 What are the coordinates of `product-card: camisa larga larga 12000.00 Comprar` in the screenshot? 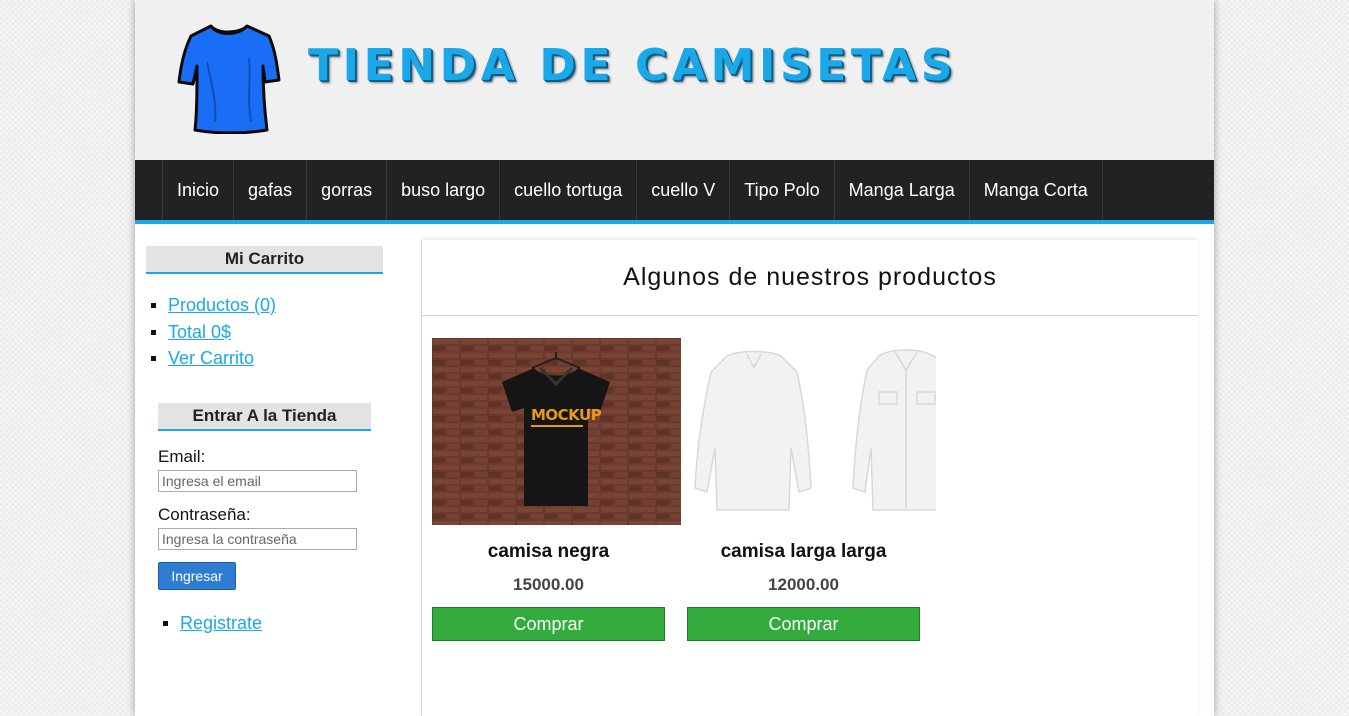 It's located at (811, 489).